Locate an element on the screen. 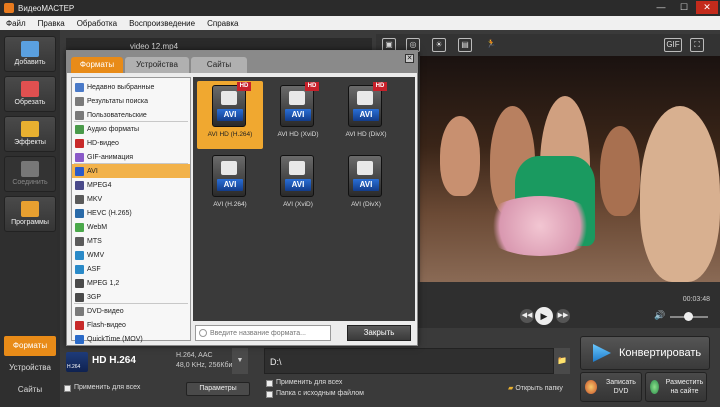 Image resolution: width=720 pixels, height=407 pixels. gif-button: GIF is located at coordinates (673, 45).